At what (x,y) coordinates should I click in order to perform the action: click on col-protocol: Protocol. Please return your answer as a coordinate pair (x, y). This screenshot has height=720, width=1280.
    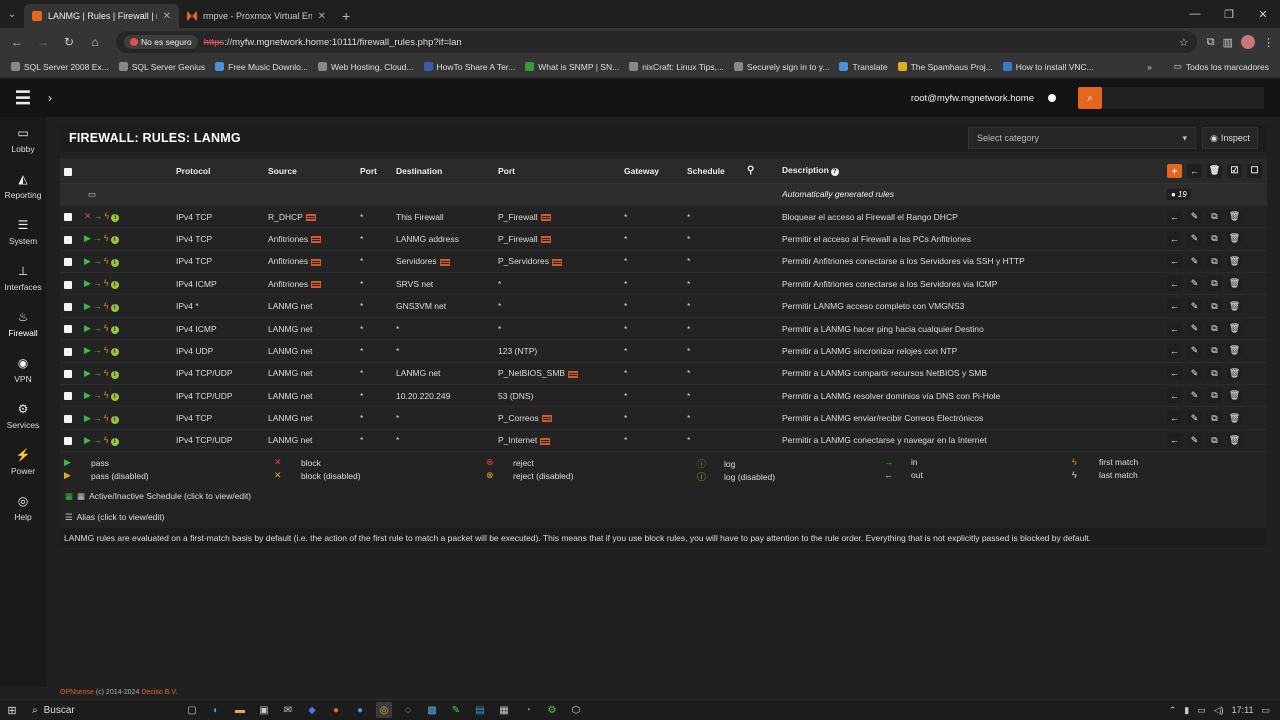
    Looking at the image, I should click on (222, 171).